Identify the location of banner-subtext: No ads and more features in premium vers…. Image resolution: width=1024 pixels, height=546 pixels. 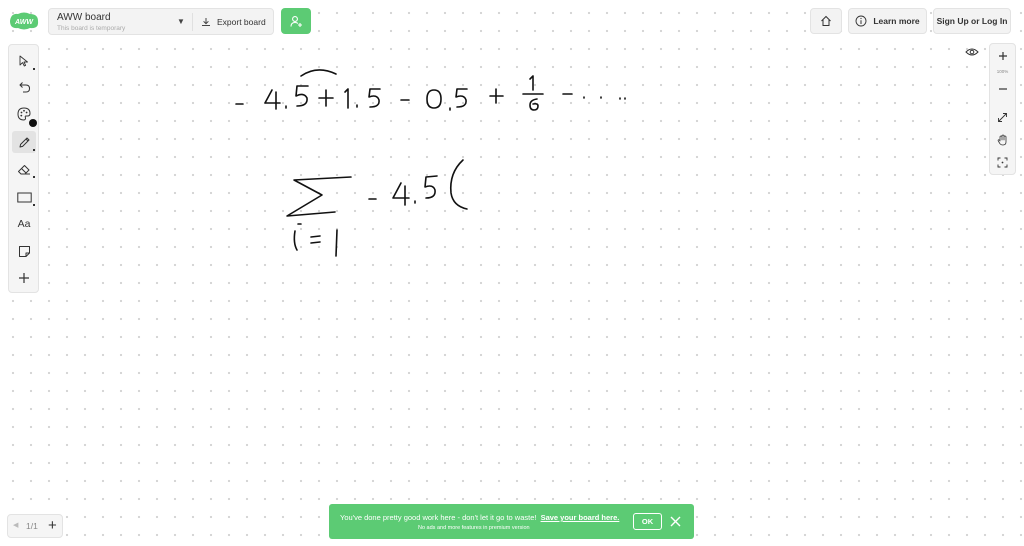
(474, 528).